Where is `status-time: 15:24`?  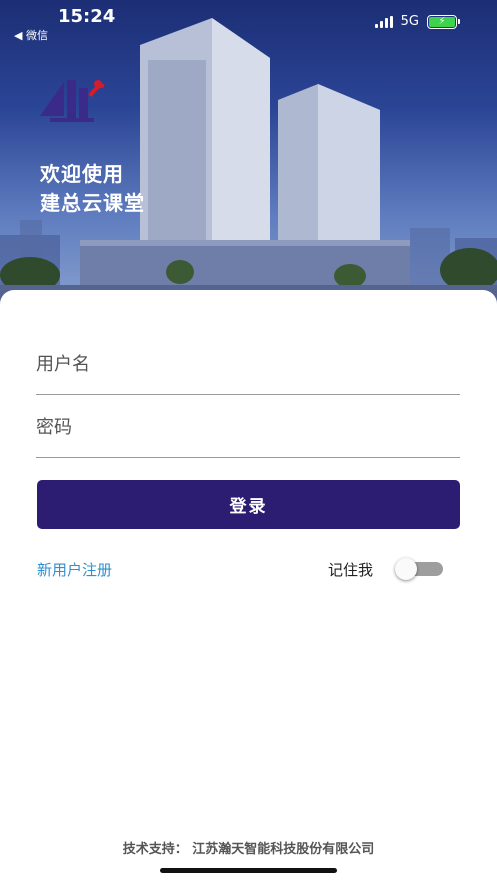
status-time: 15:24 is located at coordinates (87, 16).